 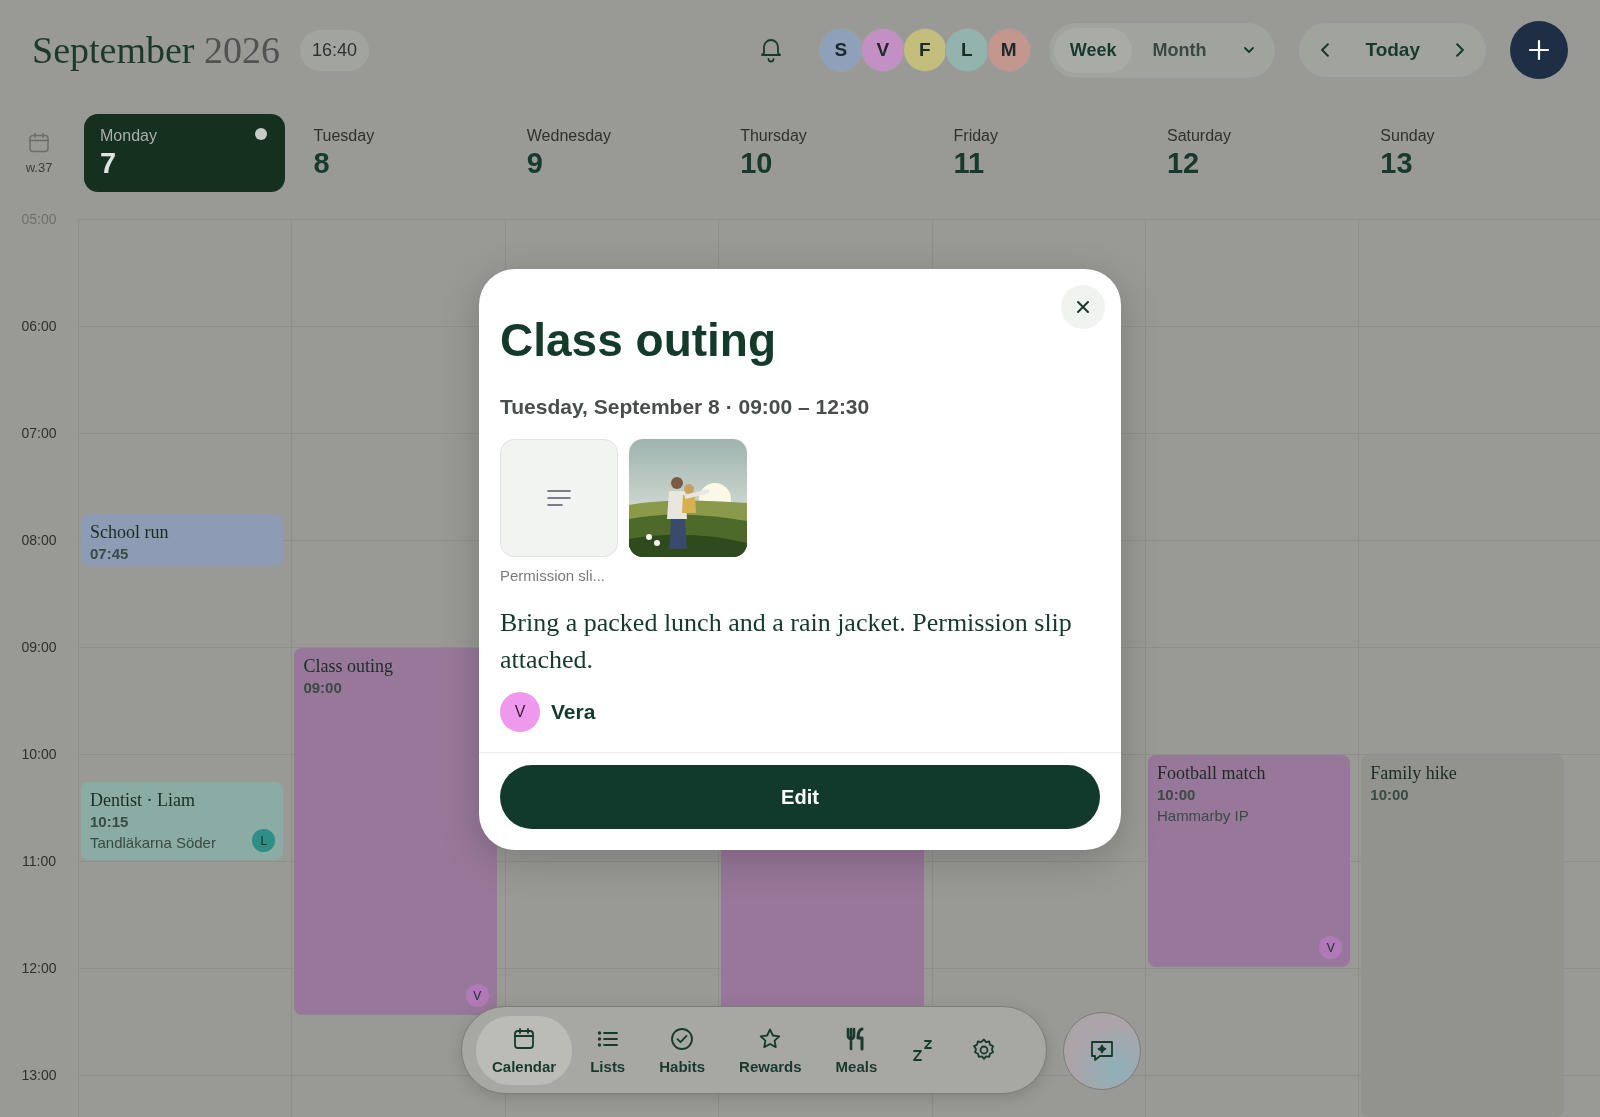 I want to click on event-title: Class outing, so click(x=348, y=666).